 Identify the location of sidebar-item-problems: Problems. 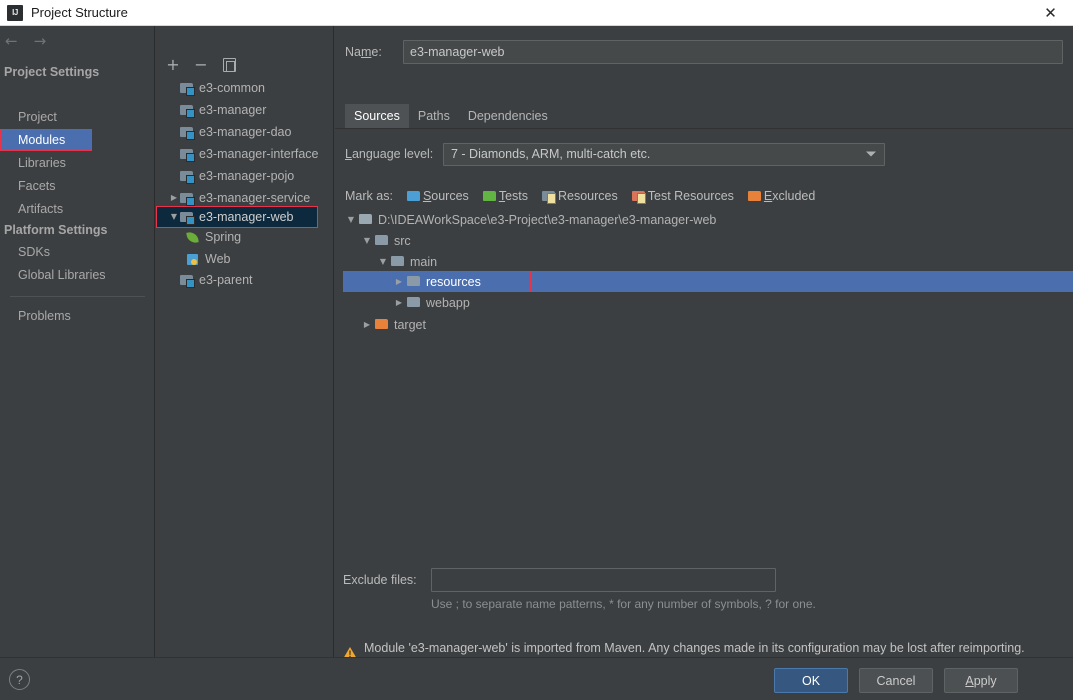
(77, 316).